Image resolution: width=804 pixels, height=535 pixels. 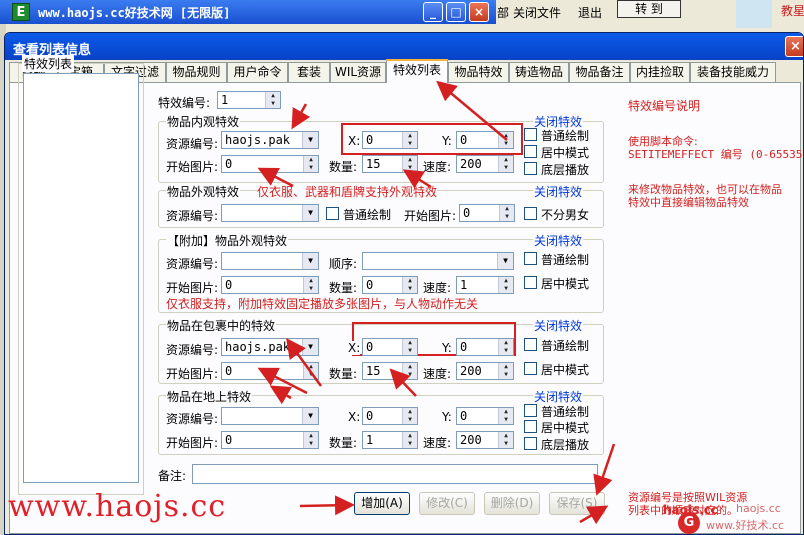 What do you see at coordinates (270, 140) in the screenshot?
I see `inner-res-combo: haojs.pak ▼` at bounding box center [270, 140].